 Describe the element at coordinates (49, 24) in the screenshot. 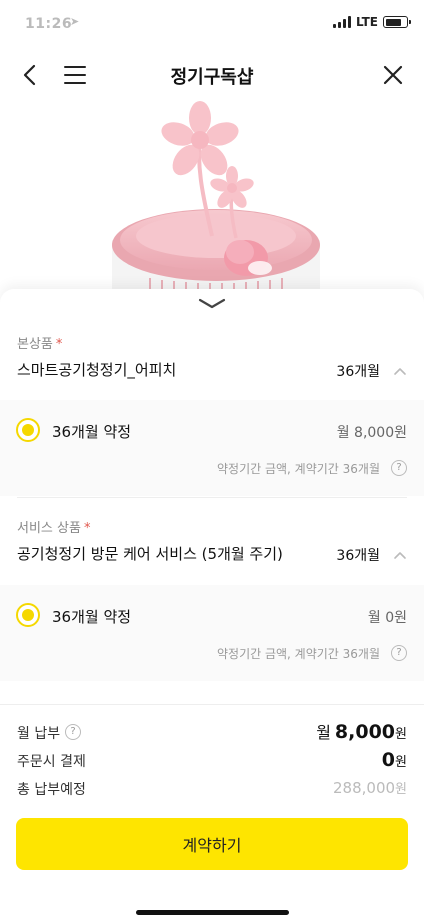

I see `status-time: 11:26` at that location.